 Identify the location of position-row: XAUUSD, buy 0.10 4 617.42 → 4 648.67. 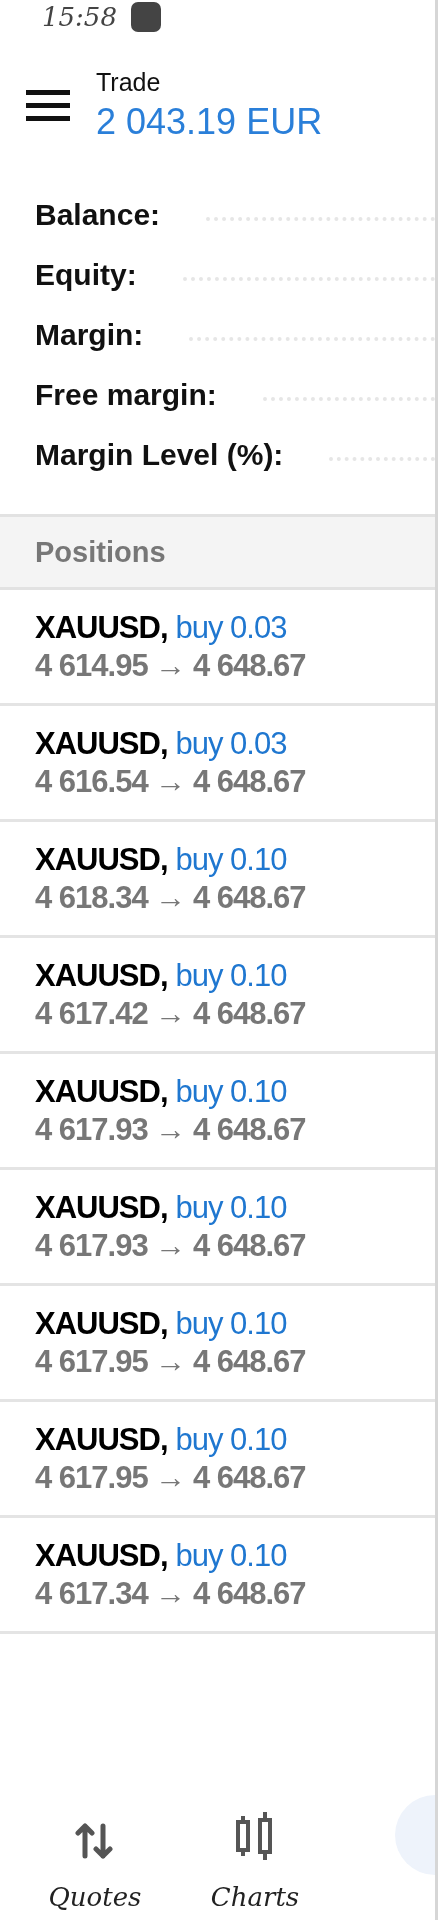
(217, 996).